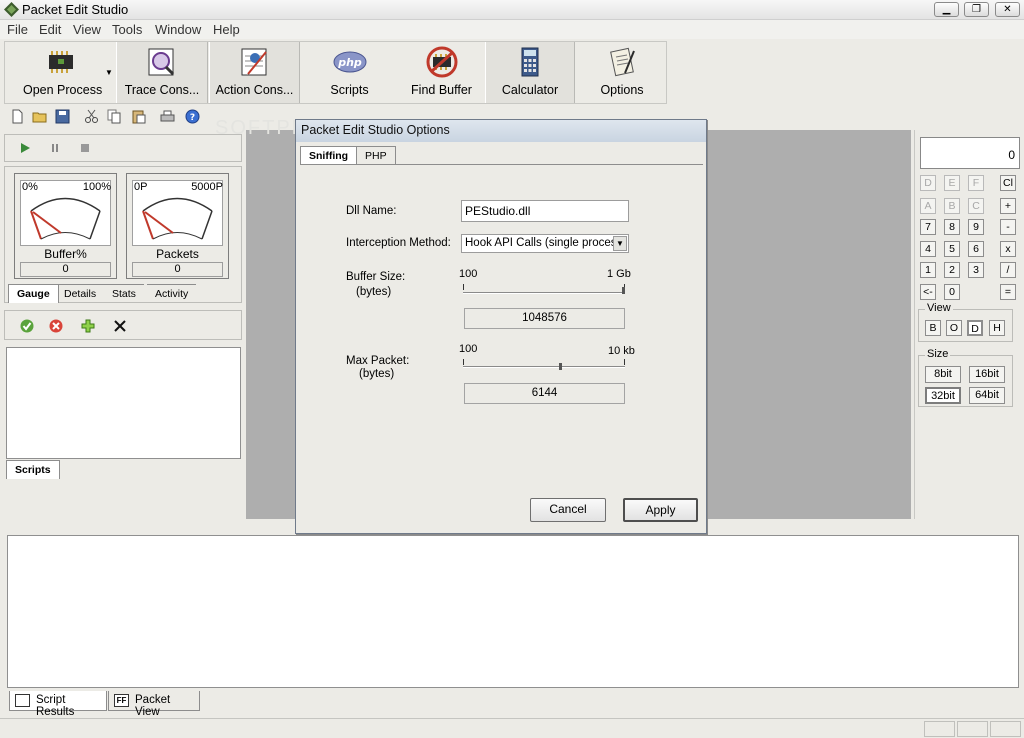  What do you see at coordinates (943, 395) in the screenshot?
I see `size-32bit-button: 32bit` at bounding box center [943, 395].